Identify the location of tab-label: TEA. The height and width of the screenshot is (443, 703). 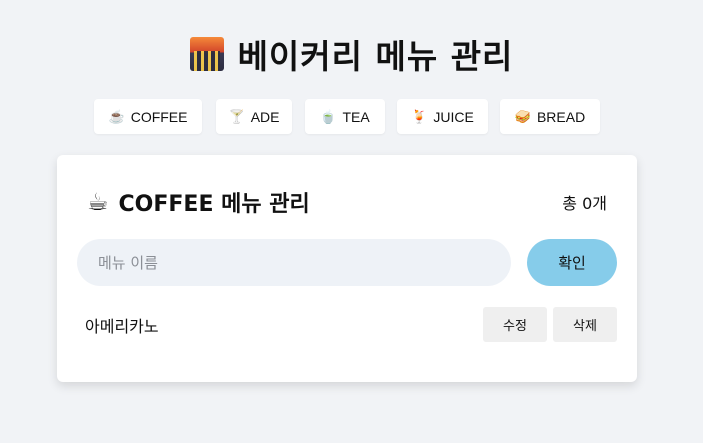
(356, 116).